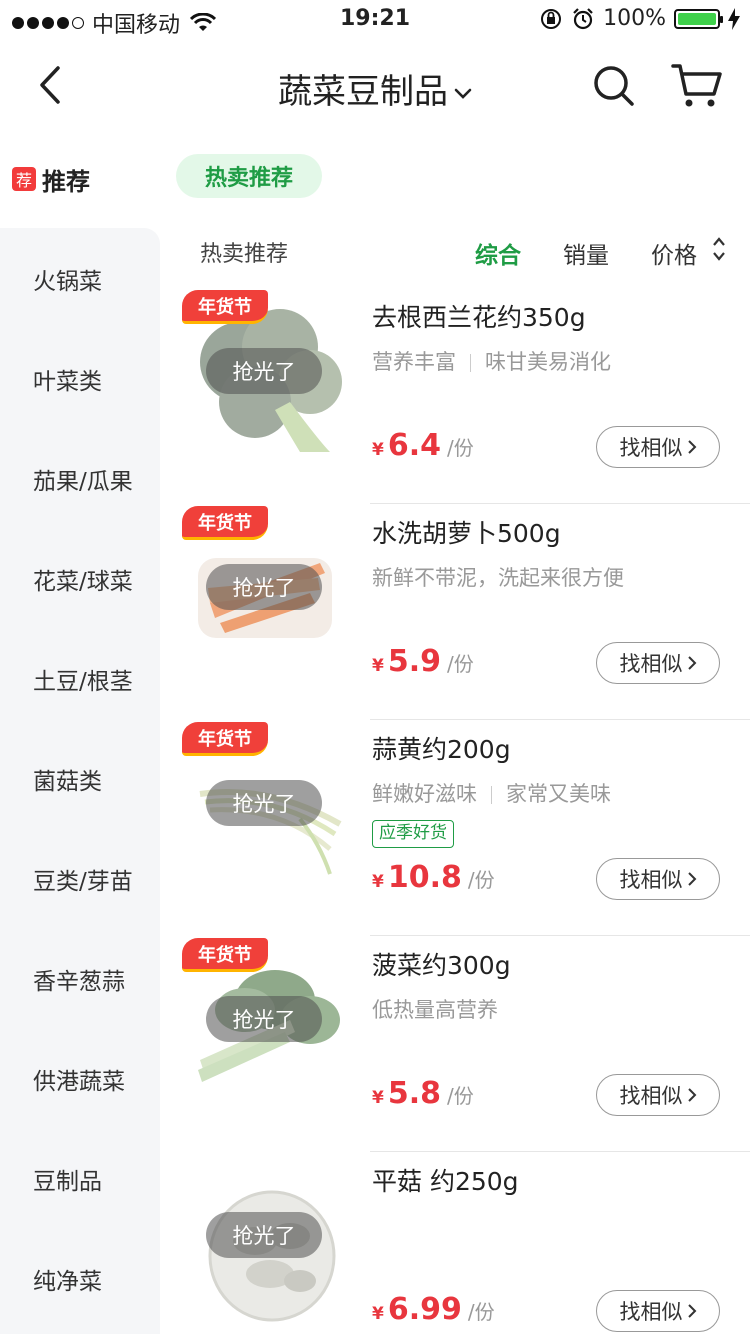 This screenshot has width=750, height=1334. What do you see at coordinates (67, 379) in the screenshot?
I see `sidebar-item-leafy: 叶菜类` at bounding box center [67, 379].